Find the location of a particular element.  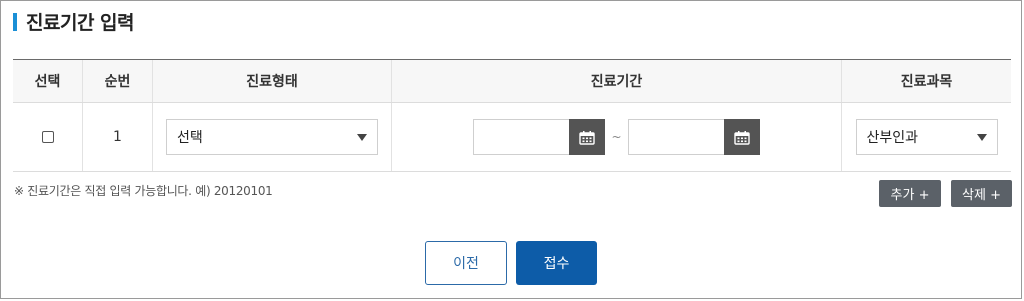

date-from-group is located at coordinates (539, 137).